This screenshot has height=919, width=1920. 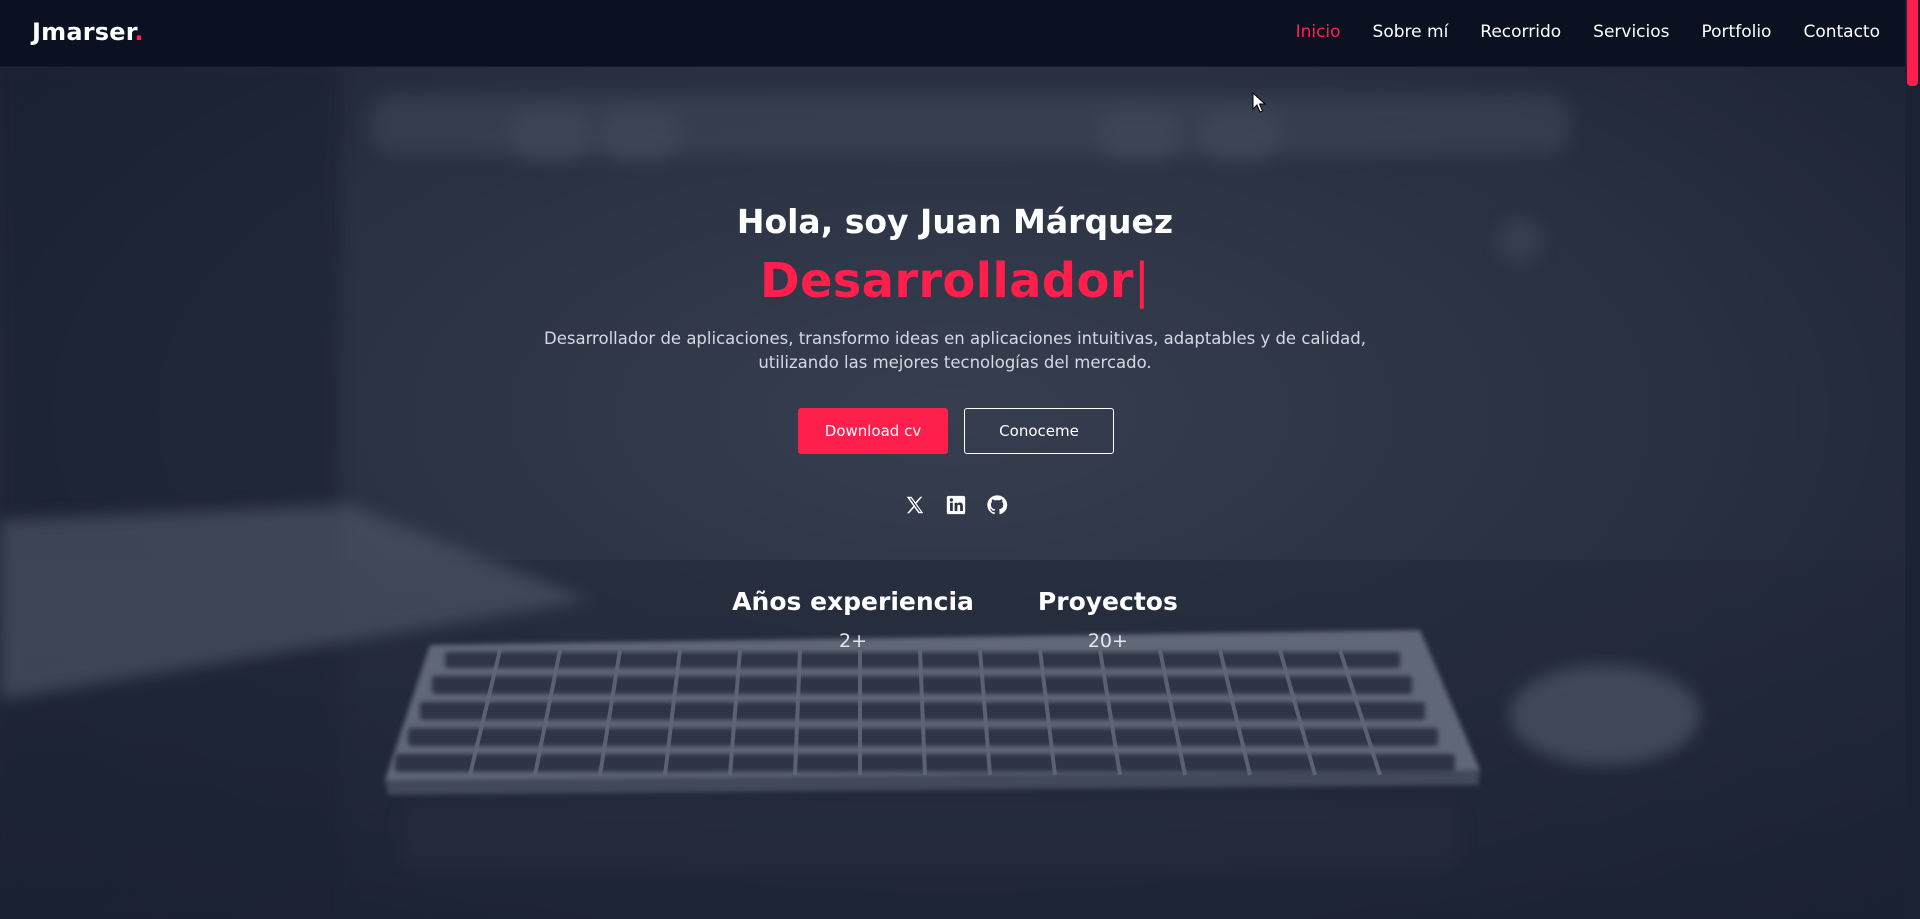 I want to click on social-links, so click(x=956, y=505).